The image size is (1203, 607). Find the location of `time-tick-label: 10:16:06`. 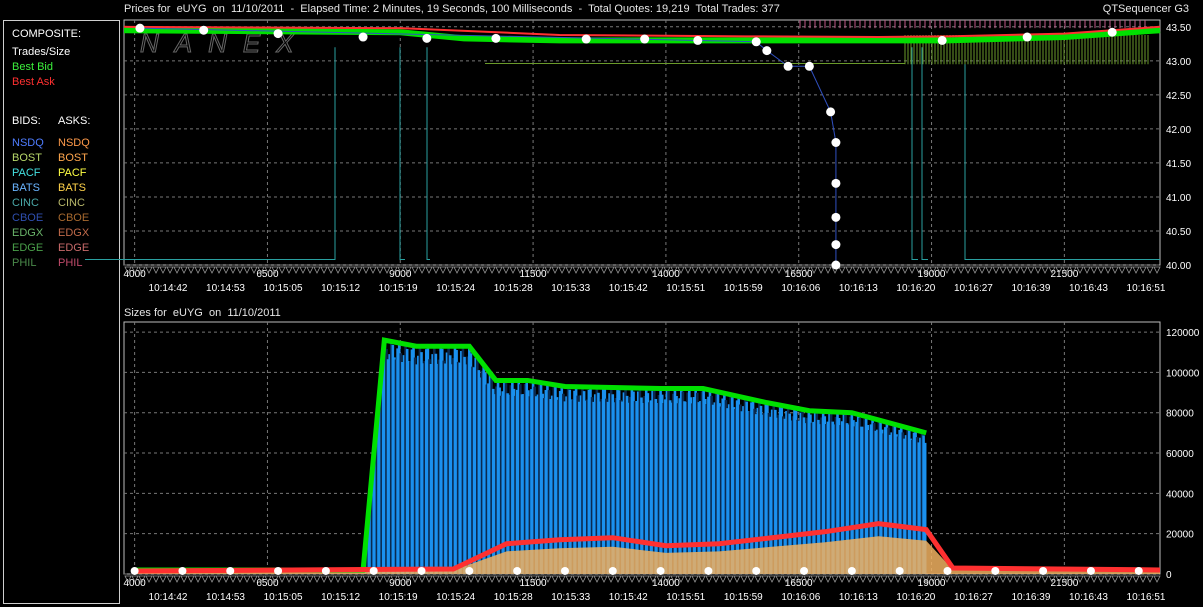

time-tick-label: 10:16:06 is located at coordinates (800, 597).